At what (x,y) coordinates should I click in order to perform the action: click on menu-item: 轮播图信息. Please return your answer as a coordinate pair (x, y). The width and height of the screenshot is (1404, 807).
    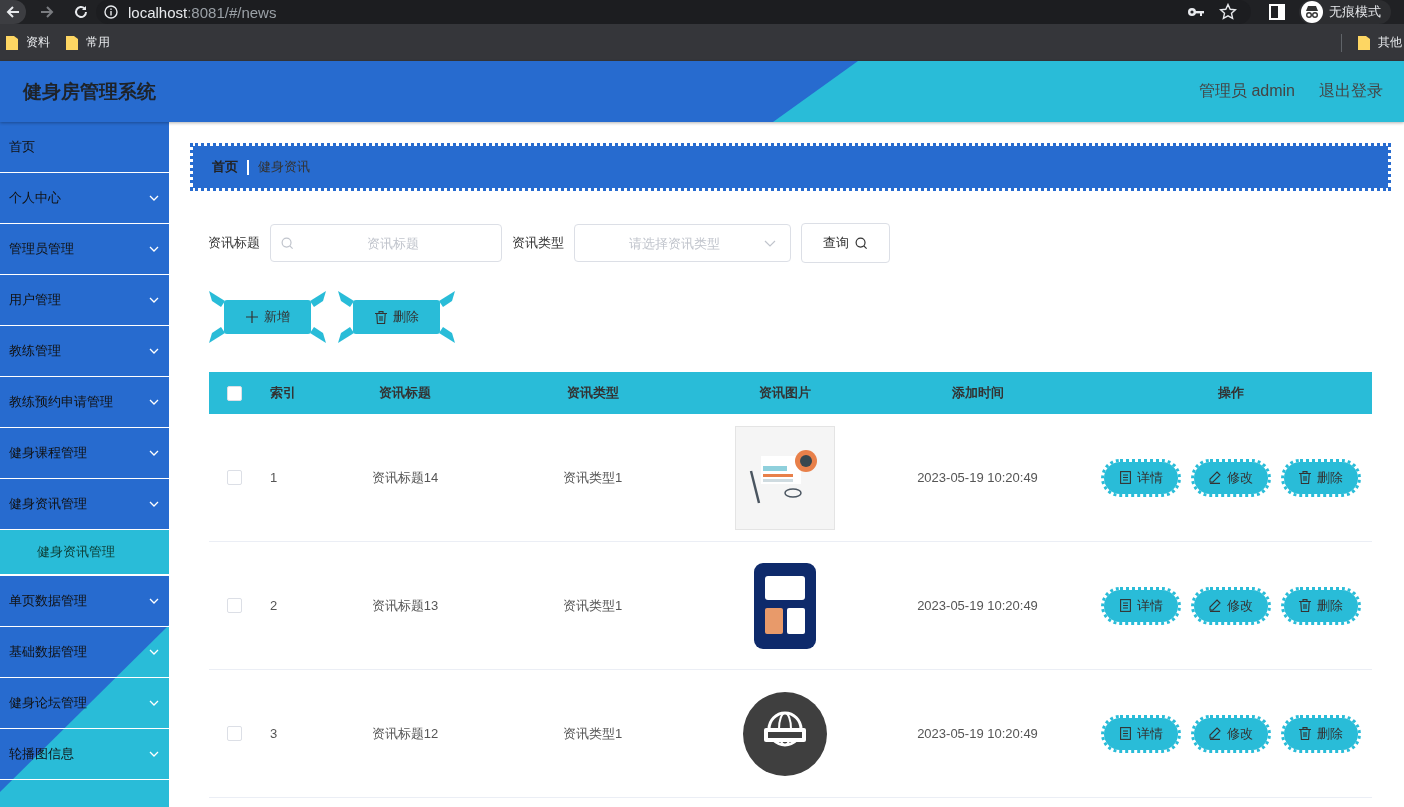
    Looking at the image, I should click on (84, 754).